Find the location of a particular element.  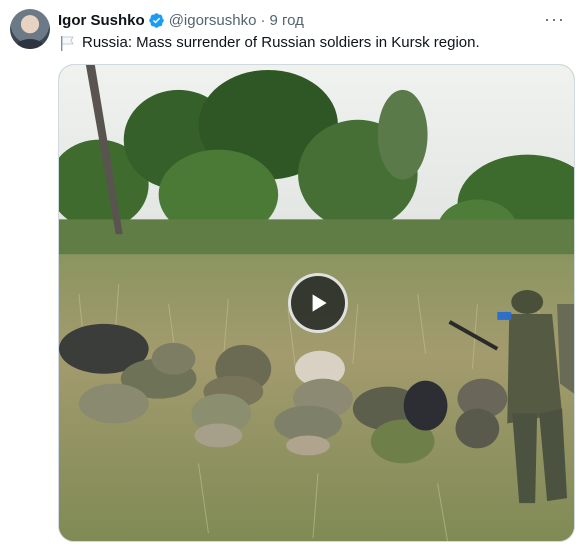

play-icon is located at coordinates (319, 303).